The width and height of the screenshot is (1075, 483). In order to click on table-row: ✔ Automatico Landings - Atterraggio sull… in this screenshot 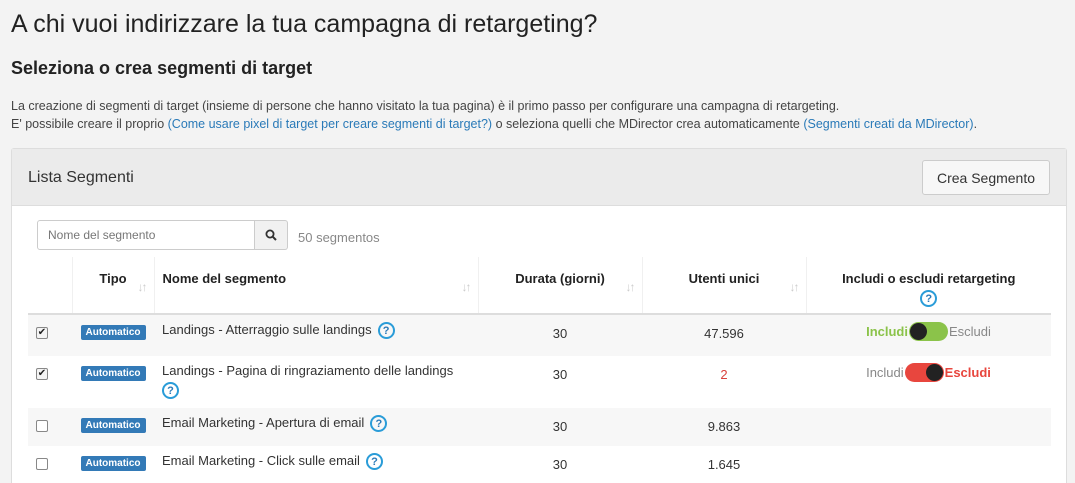, I will do `click(539, 335)`.